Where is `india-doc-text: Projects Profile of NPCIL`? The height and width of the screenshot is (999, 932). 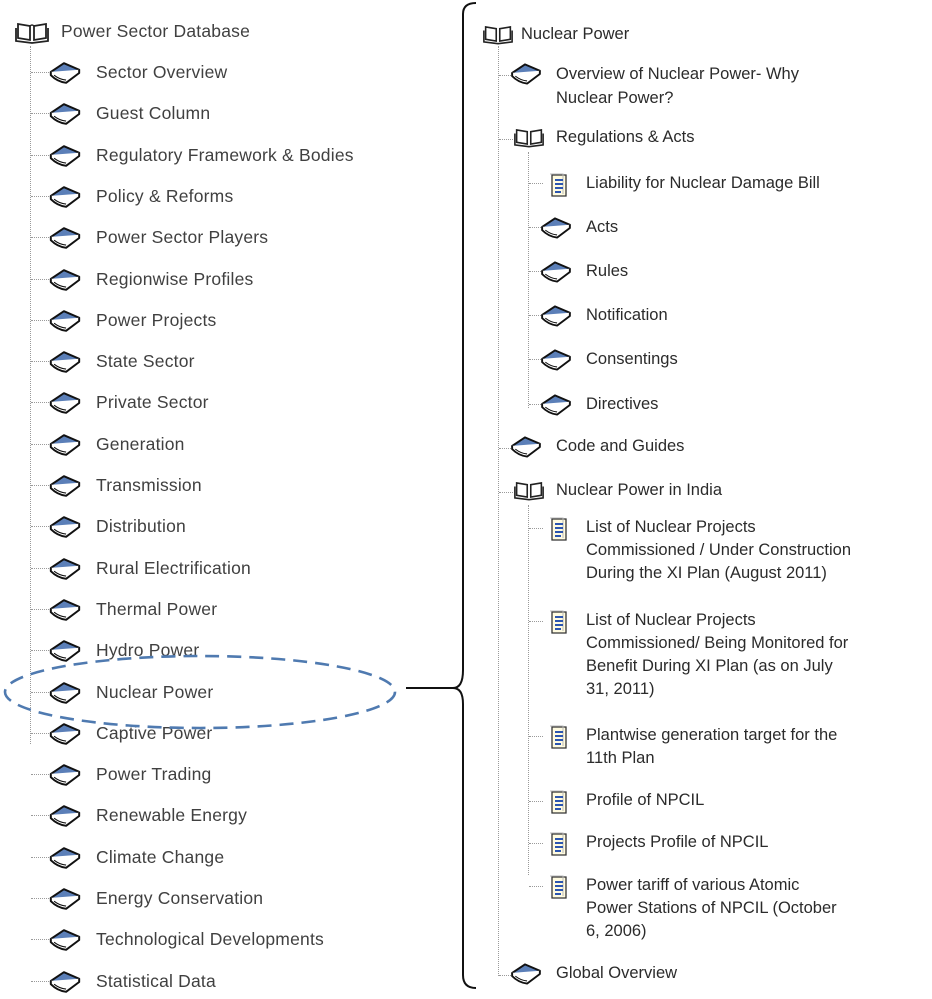 india-doc-text: Projects Profile of NPCIL is located at coordinates (677, 842).